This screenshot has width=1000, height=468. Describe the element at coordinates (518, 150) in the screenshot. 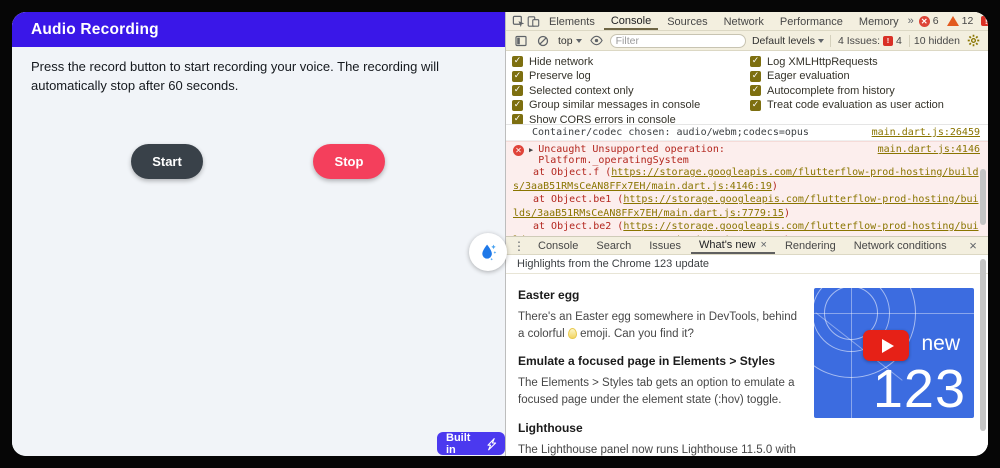

I see `error-circle-icon: ✕` at that location.